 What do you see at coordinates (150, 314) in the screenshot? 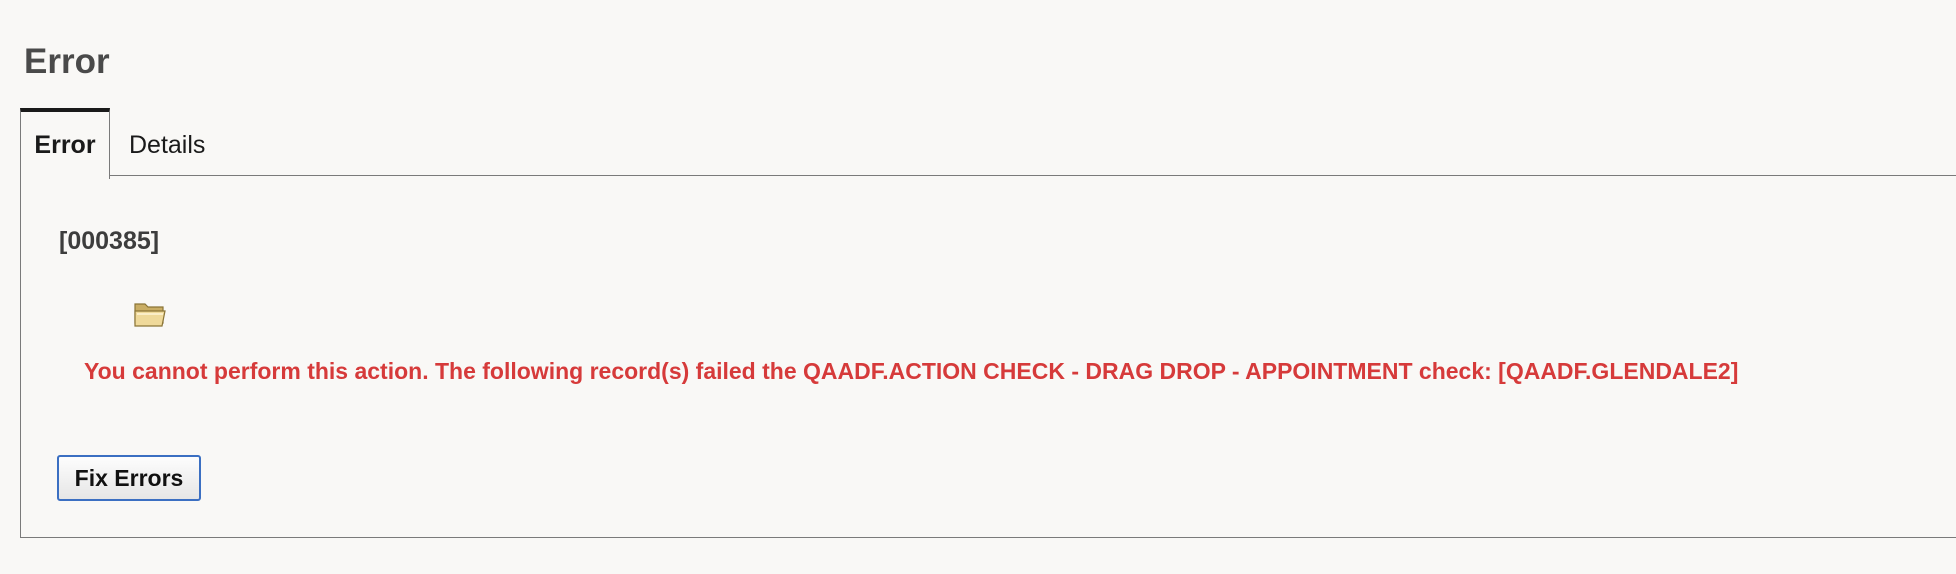
I see `folder-open-icon` at bounding box center [150, 314].